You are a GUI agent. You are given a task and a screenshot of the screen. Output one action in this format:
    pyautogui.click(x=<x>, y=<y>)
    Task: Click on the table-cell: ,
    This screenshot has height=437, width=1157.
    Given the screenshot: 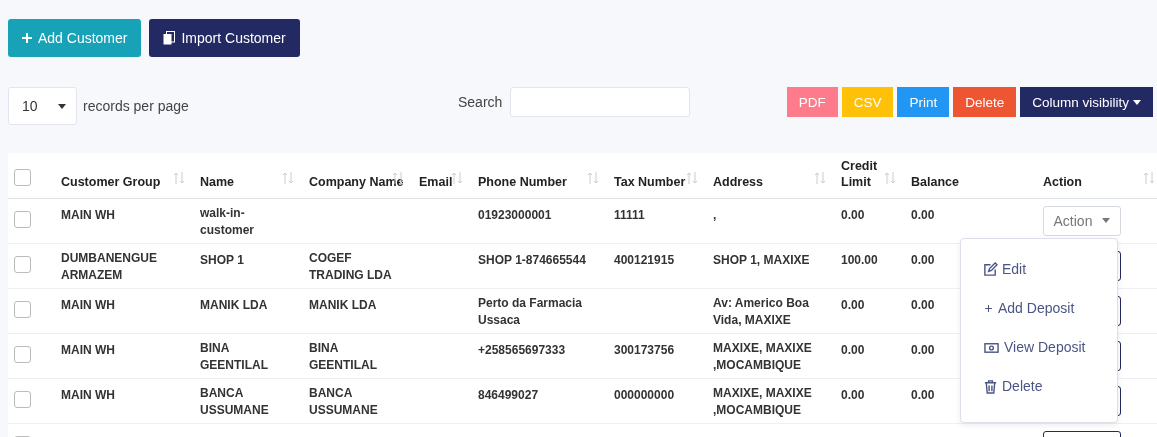 What is the action you would take?
    pyautogui.click(x=715, y=215)
    